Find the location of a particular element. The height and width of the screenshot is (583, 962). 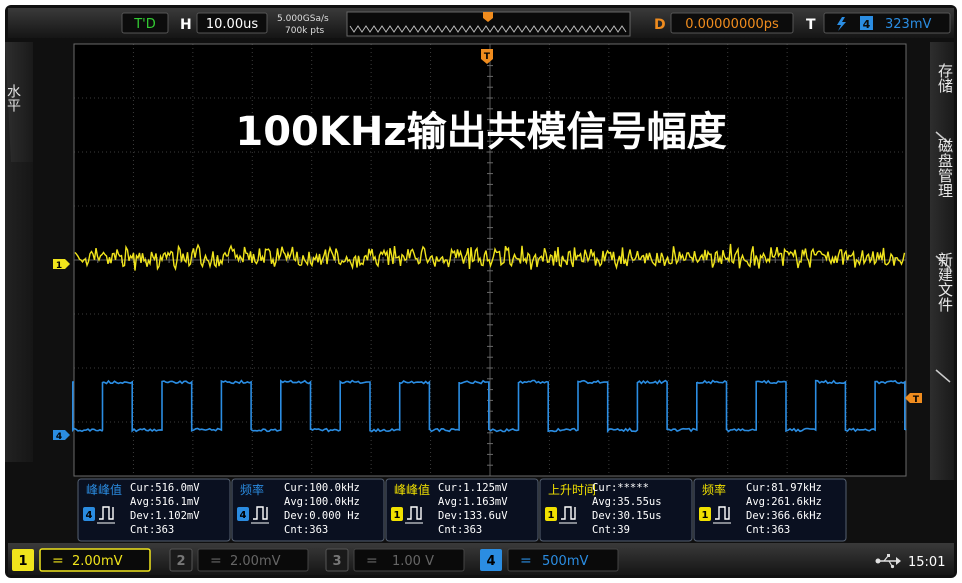

measurement-value: Cur:1.125mV is located at coordinates (473, 488).